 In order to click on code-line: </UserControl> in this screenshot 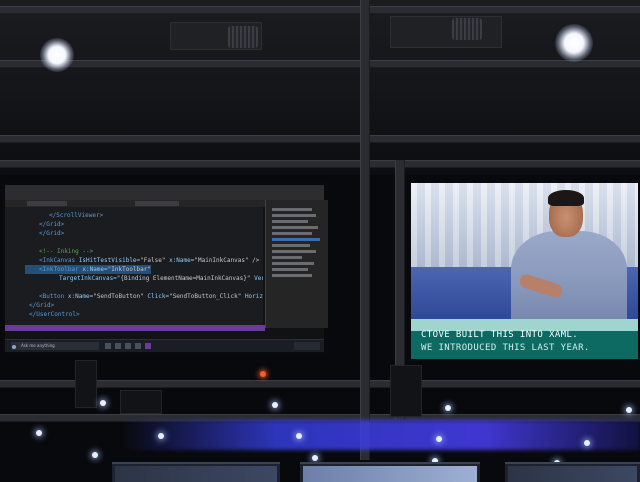, I will do `click(52, 314)`.